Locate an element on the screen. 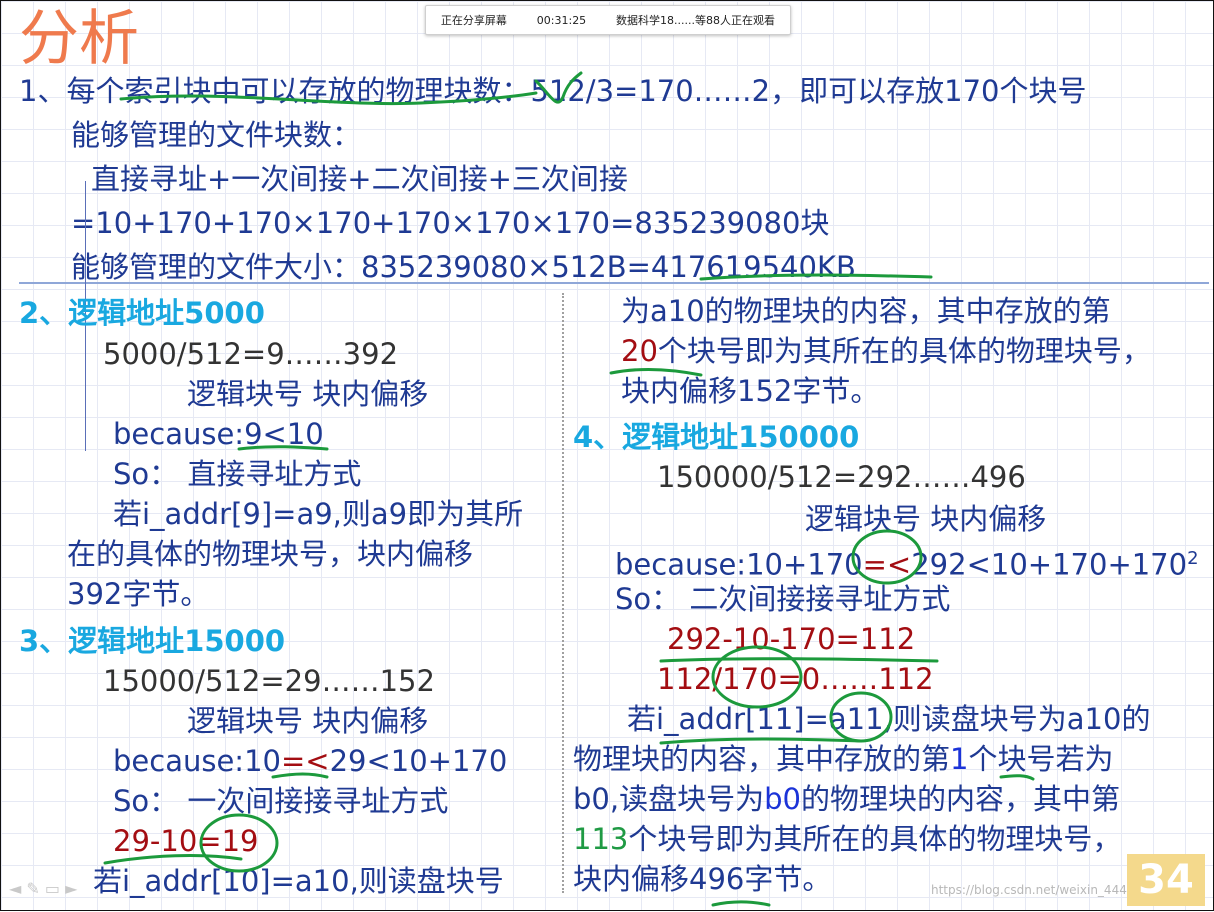 This screenshot has width=1214, height=912. p1-line3: 直接寻址+一次间接+二次间接+三次间接 is located at coordinates (359, 179).